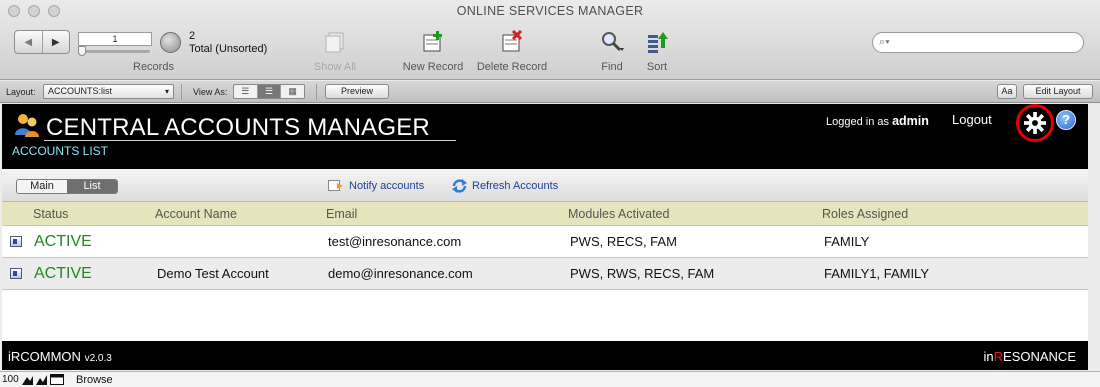  I want to click on brand-prefix: in, so click(988, 356).